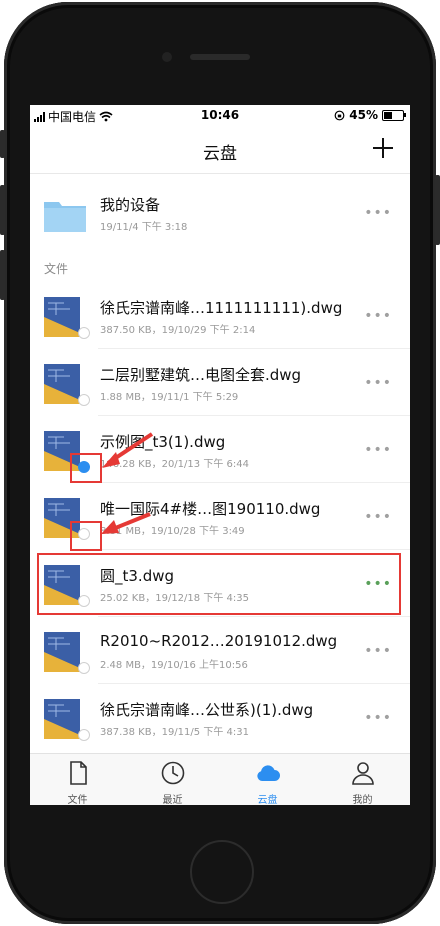  What do you see at coordinates (56, 269) in the screenshot?
I see `section-label: 文件` at bounding box center [56, 269].